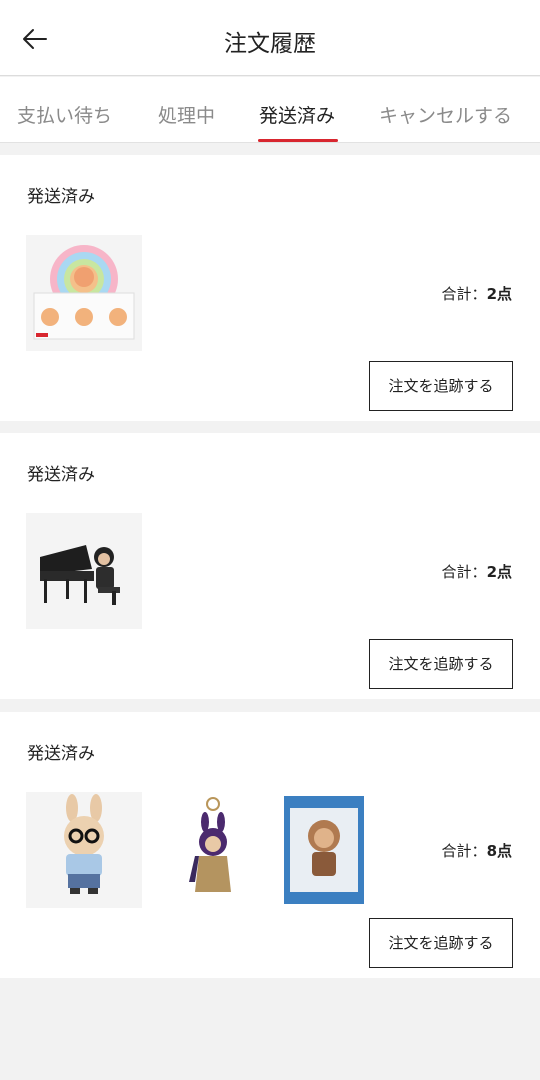 The height and width of the screenshot is (1080, 540). I want to click on order-status-tabs: 支払い待ち 処理中 発送済み キャンセルする, so click(270, 110).